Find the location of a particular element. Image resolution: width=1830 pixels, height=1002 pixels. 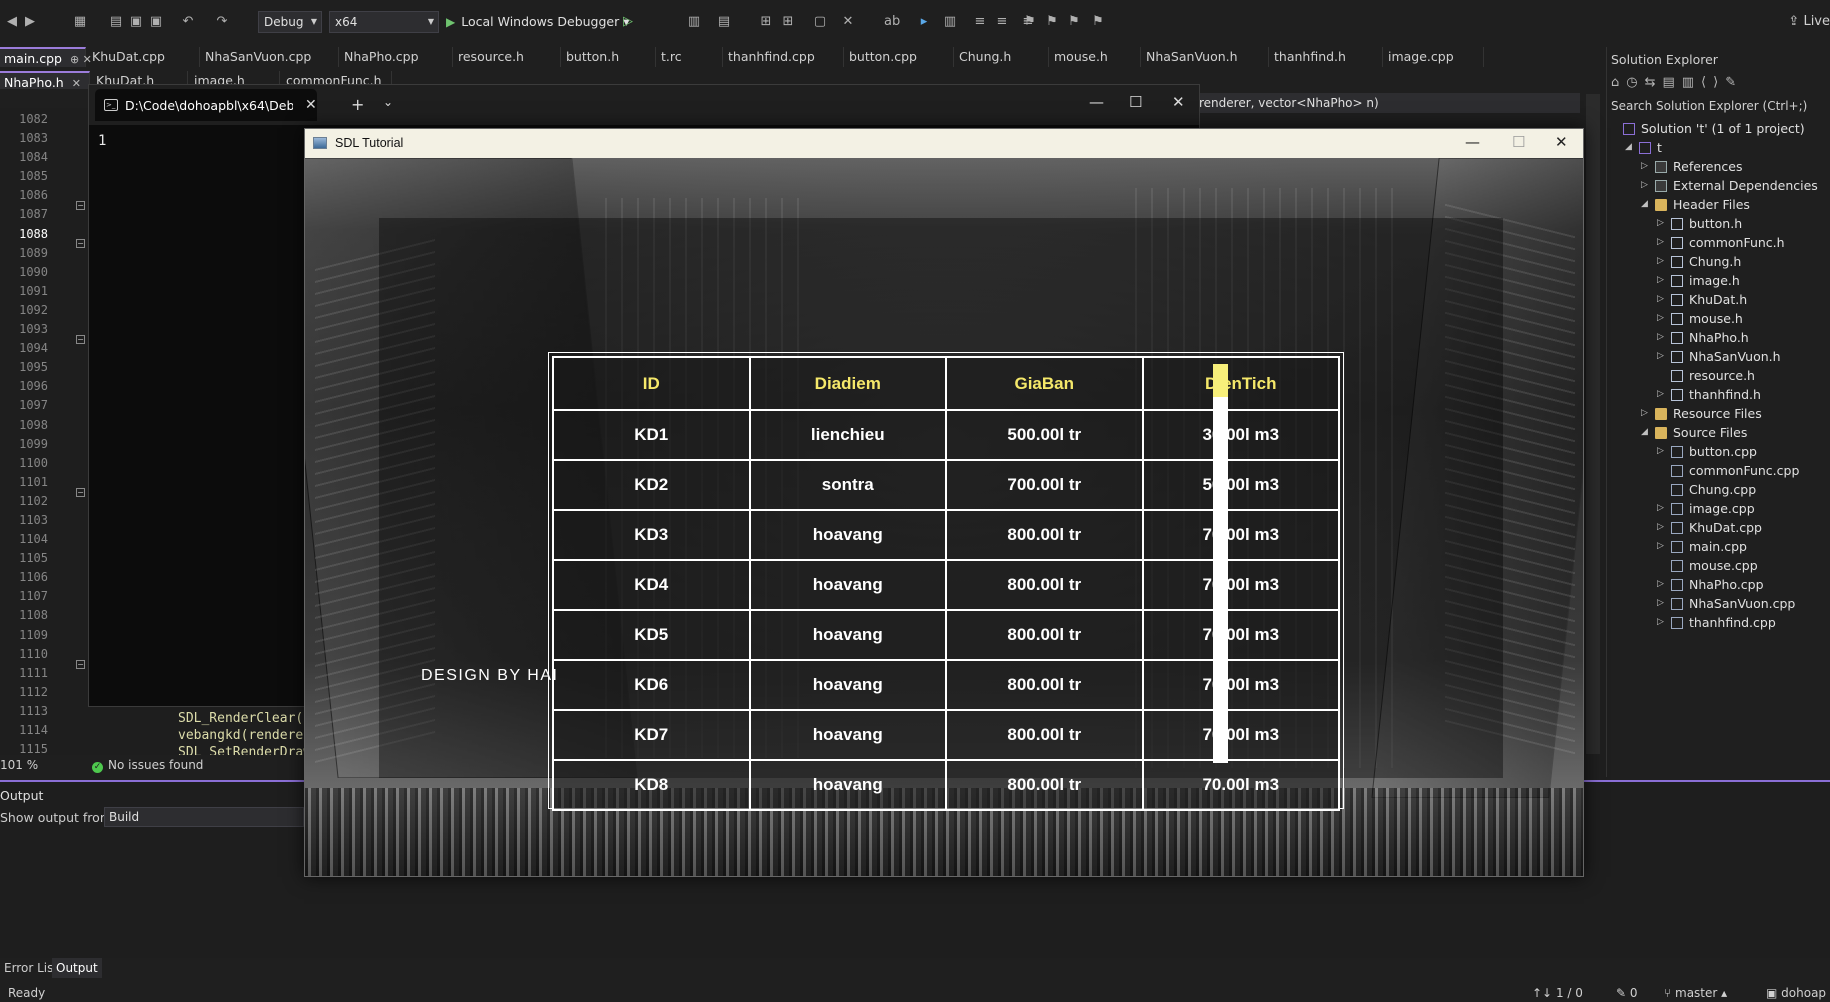

code-line: SDL_RenderClear(r is located at coordinates (244, 718).